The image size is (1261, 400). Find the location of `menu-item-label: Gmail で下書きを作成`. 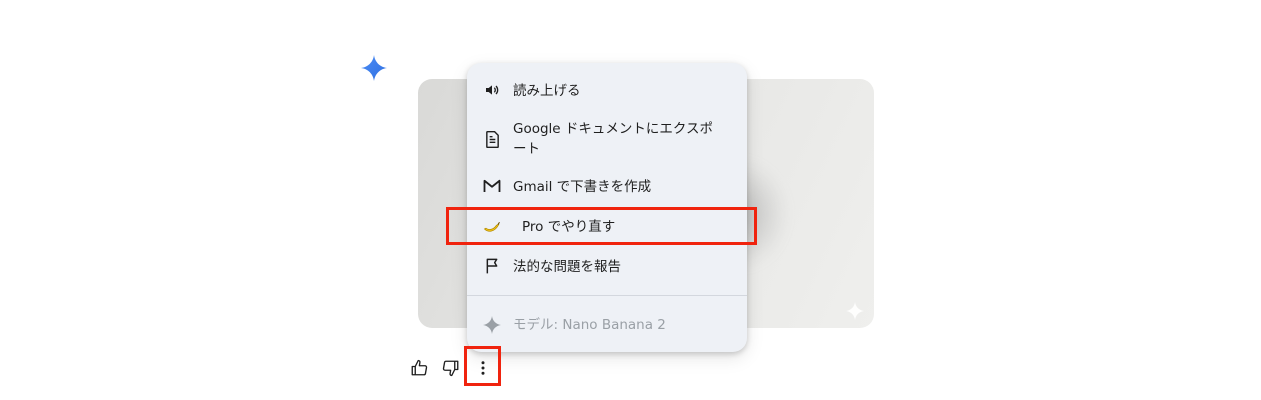

menu-item-label: Gmail で下書きを作成 is located at coordinates (582, 187).